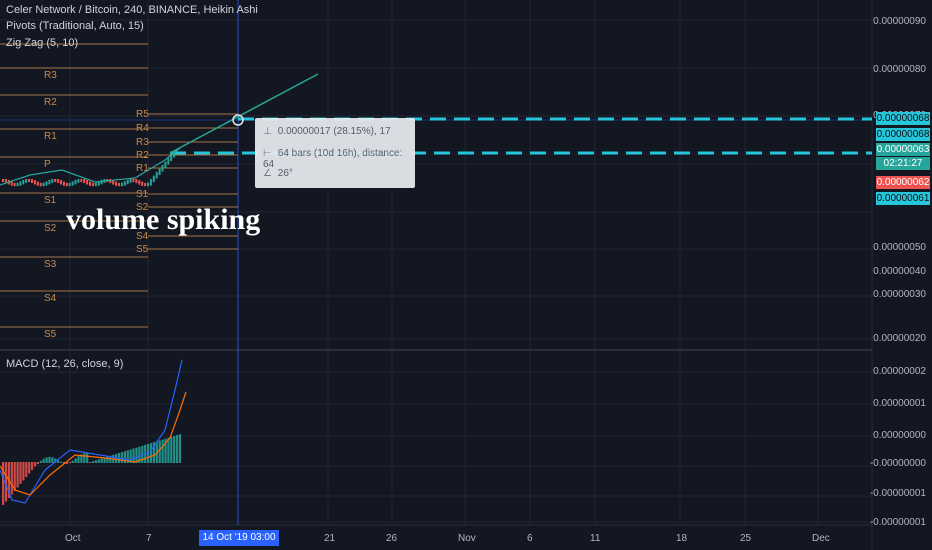 This screenshot has height=550, width=932. I want to click on time-axis-label: 26, so click(392, 538).